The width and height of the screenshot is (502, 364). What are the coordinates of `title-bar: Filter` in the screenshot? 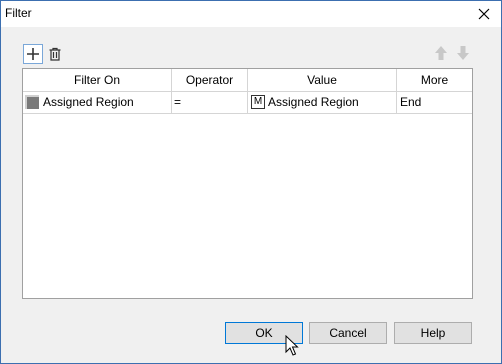 It's located at (251, 14).